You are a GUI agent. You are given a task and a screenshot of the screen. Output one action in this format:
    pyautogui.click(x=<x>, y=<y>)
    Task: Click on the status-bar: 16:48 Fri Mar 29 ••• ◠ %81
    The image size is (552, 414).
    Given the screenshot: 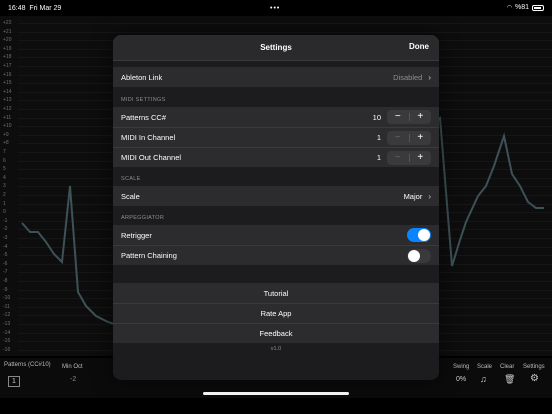 What is the action you would take?
    pyautogui.click(x=276, y=8)
    